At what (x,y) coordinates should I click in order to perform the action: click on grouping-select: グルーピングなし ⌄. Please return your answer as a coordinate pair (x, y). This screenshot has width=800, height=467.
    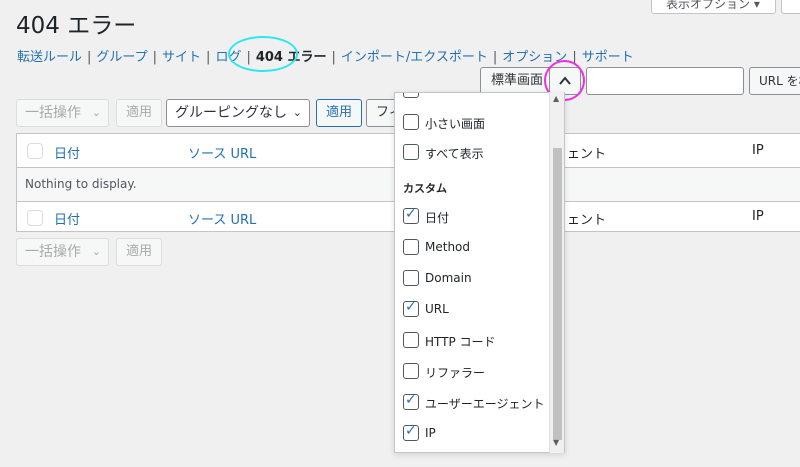
    Looking at the image, I should click on (238, 113).